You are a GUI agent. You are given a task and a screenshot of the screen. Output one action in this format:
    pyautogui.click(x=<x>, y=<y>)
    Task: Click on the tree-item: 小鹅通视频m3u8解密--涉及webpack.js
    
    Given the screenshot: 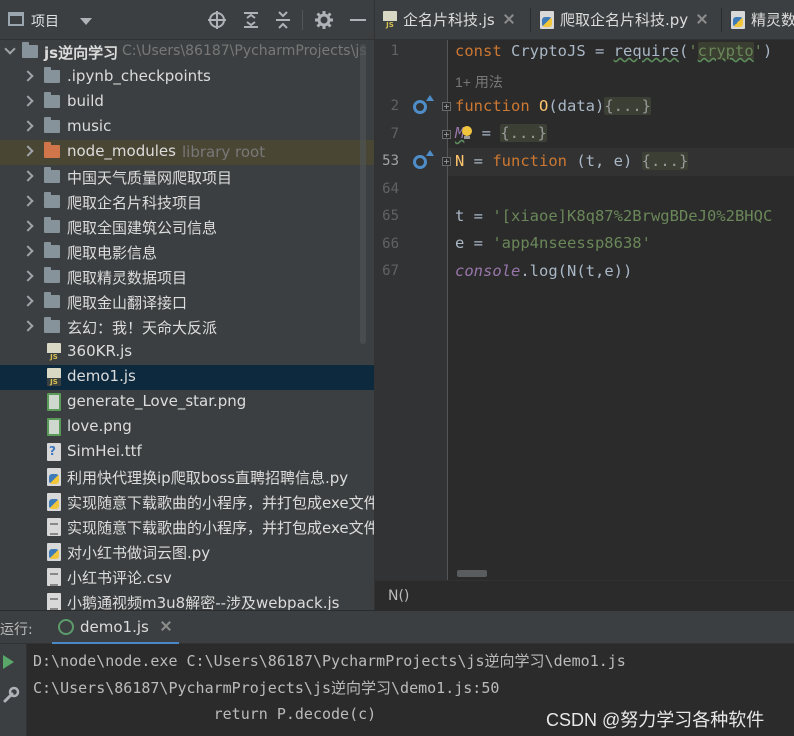 What is the action you would take?
    pyautogui.click(x=187, y=600)
    